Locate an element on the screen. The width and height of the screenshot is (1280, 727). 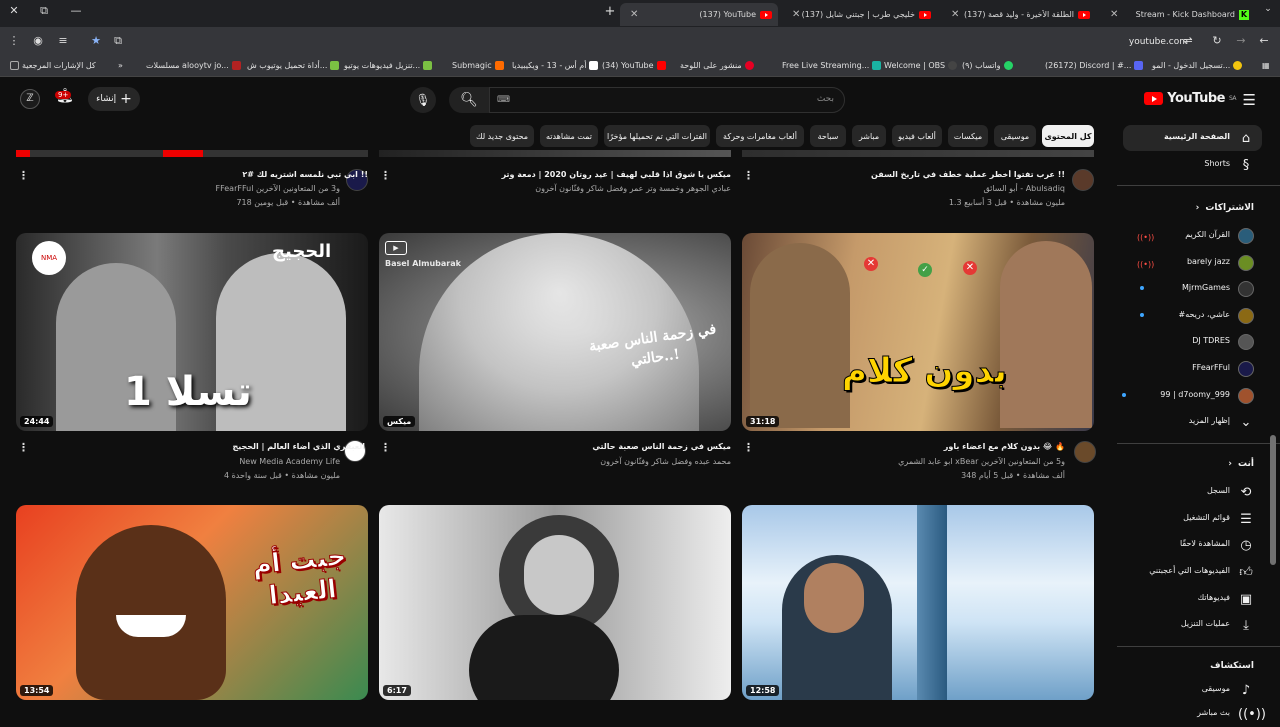
tab-youtube-home: ✕ (137) YouTube is located at coordinates (699, 14).